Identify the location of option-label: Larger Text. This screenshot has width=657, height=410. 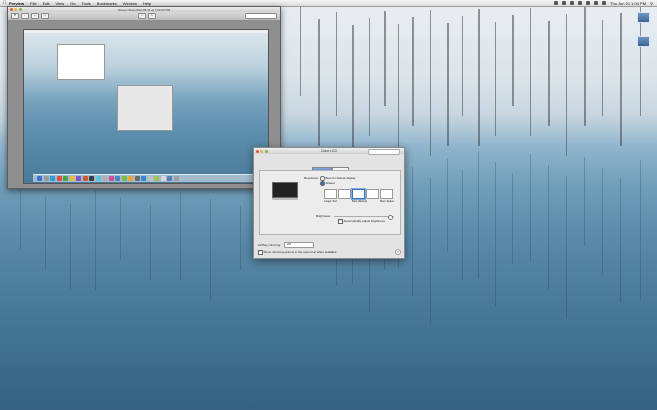
(330, 201).